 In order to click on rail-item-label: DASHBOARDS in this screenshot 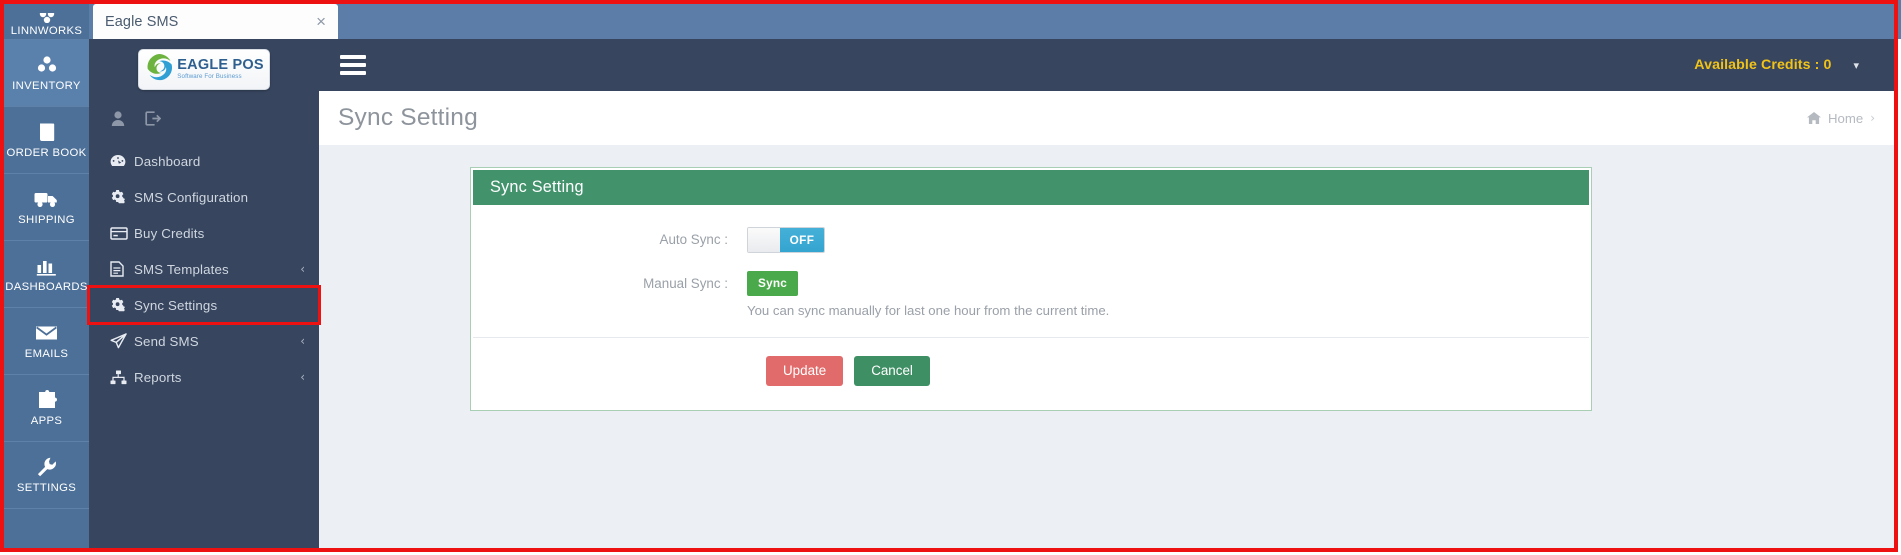, I will do `click(46, 286)`.